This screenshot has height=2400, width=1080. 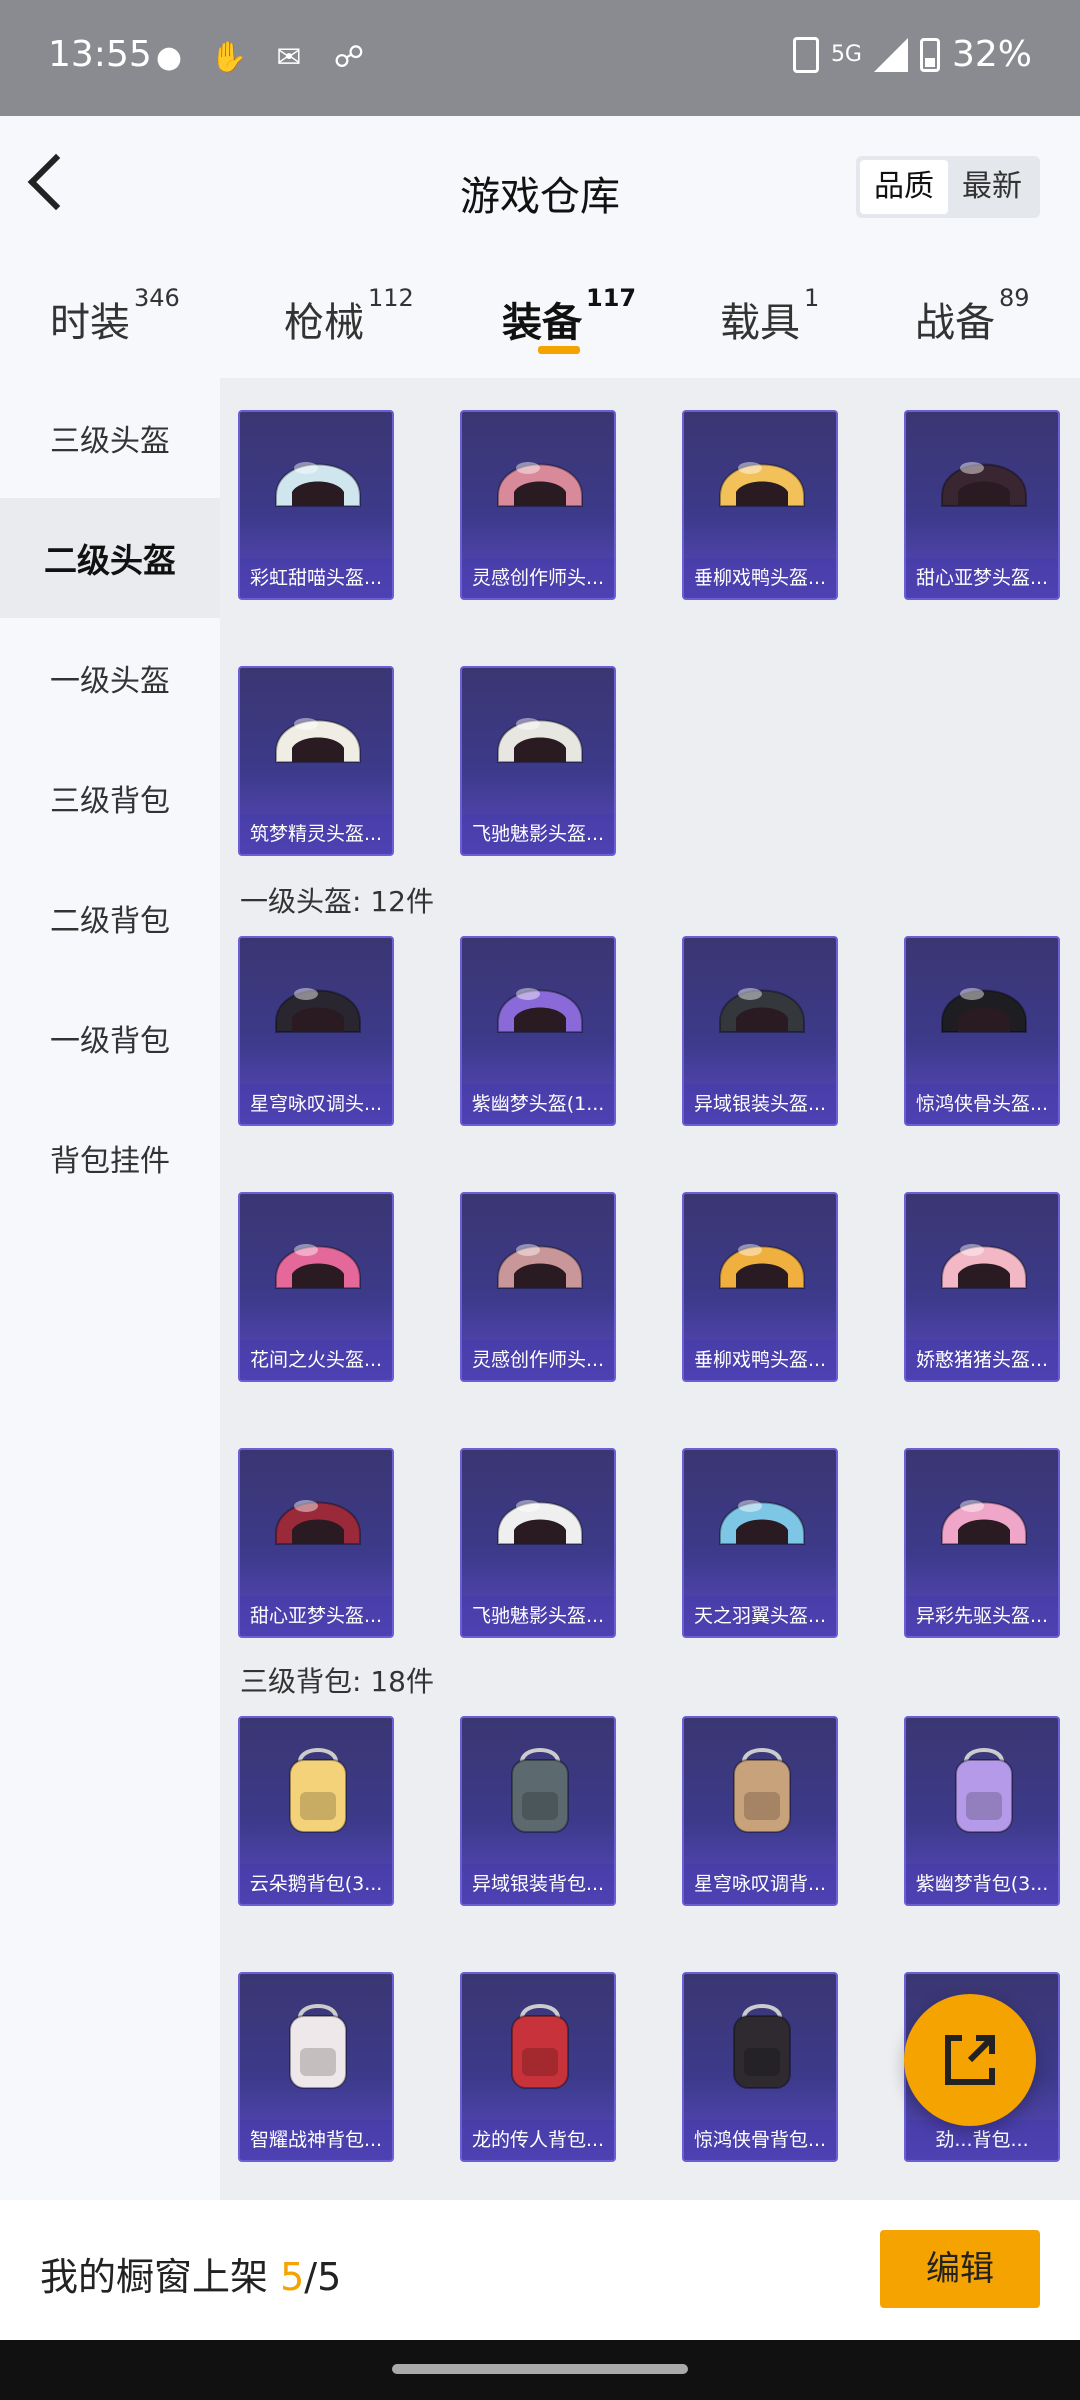 What do you see at coordinates (805, 54) in the screenshot?
I see `nfc-icon` at bounding box center [805, 54].